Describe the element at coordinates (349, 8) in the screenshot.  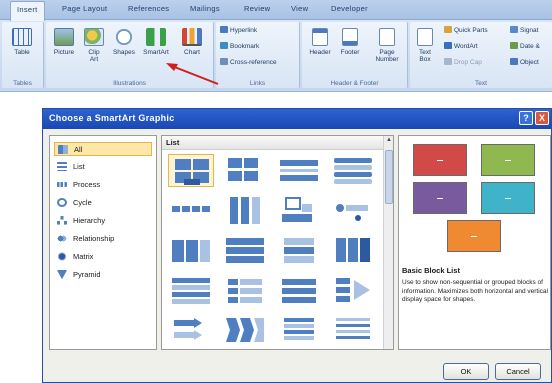
I see `tab-developer: Developer` at that location.